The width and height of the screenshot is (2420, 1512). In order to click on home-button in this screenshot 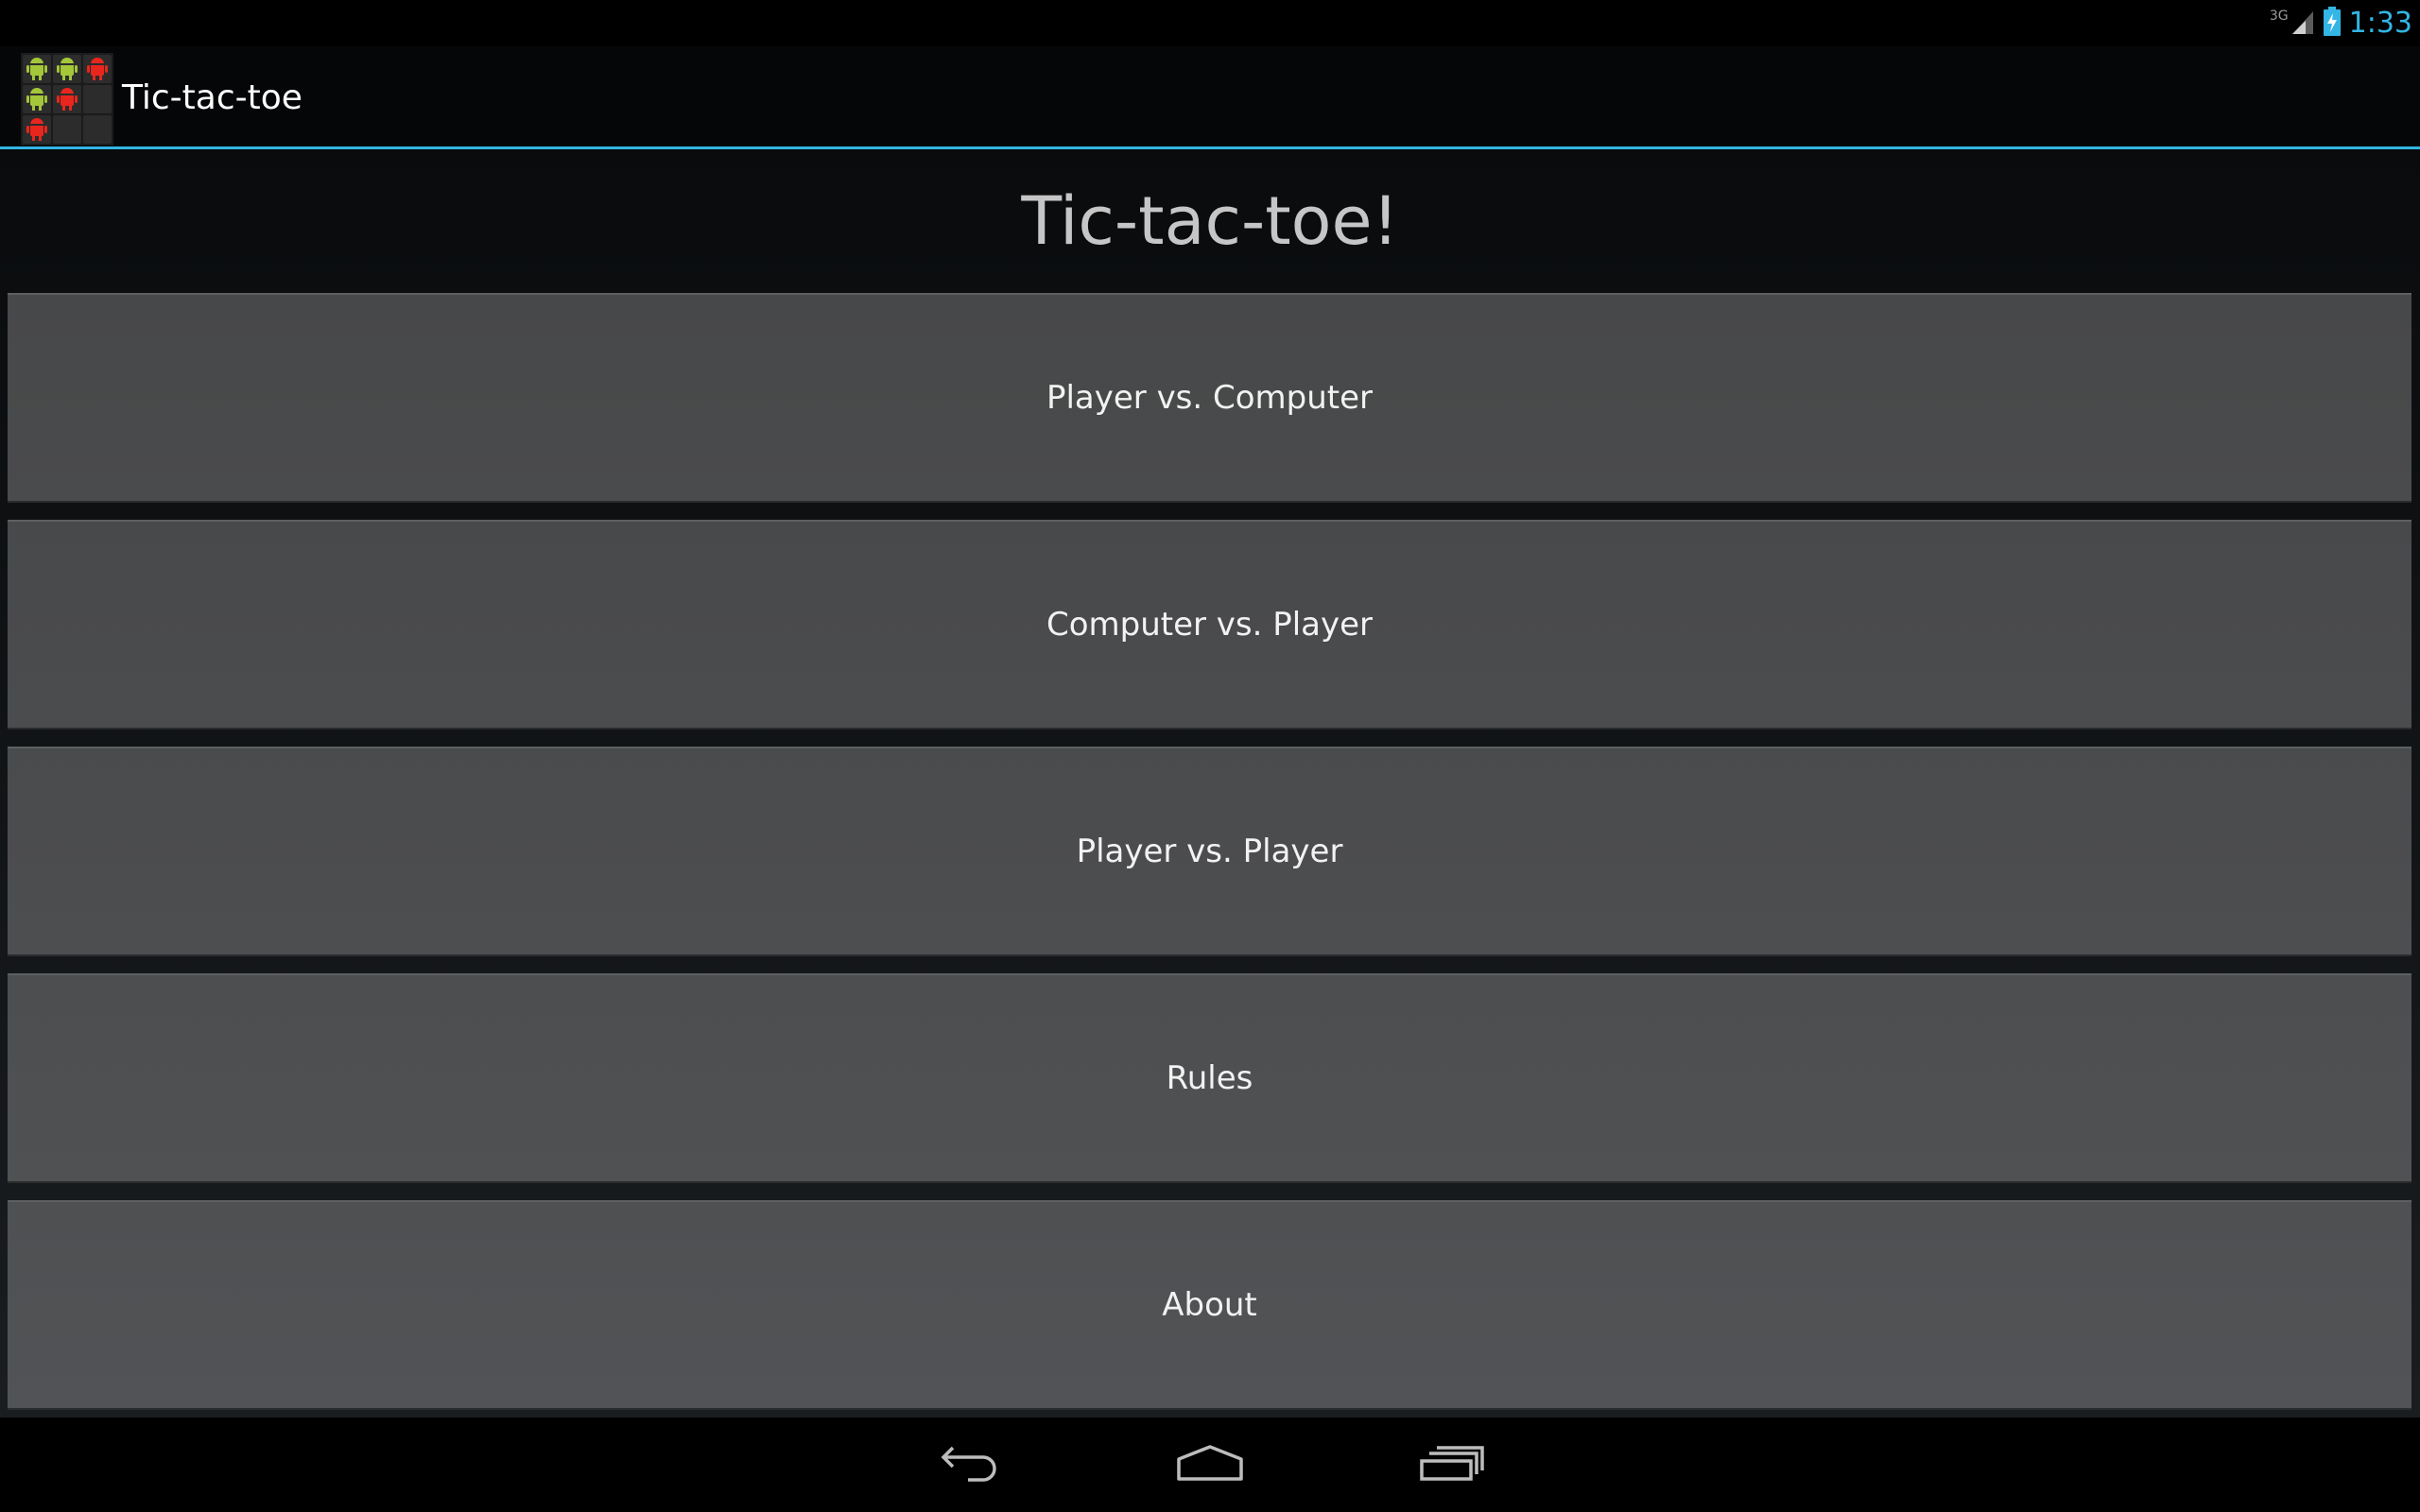, I will do `click(1210, 1465)`.